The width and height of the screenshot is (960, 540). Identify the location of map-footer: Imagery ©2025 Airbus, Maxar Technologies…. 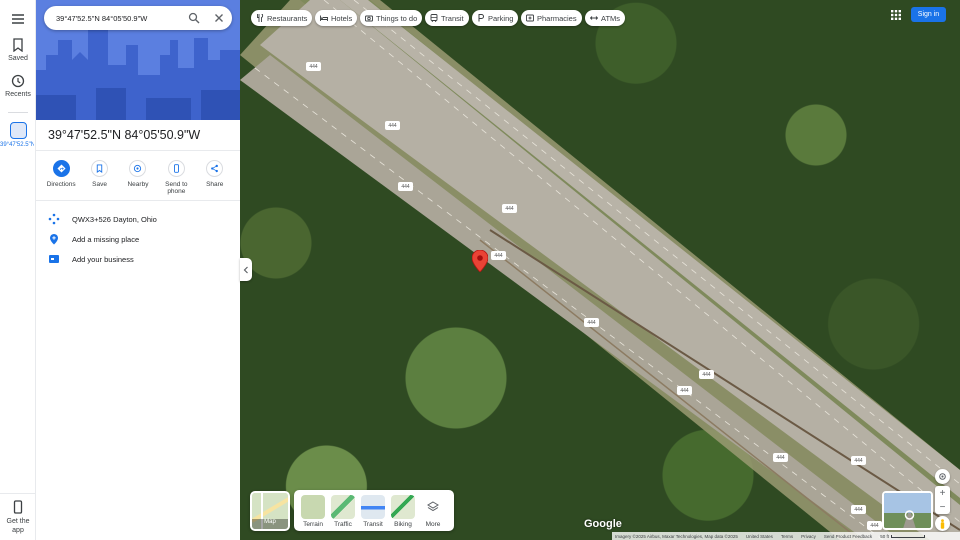
(786, 536).